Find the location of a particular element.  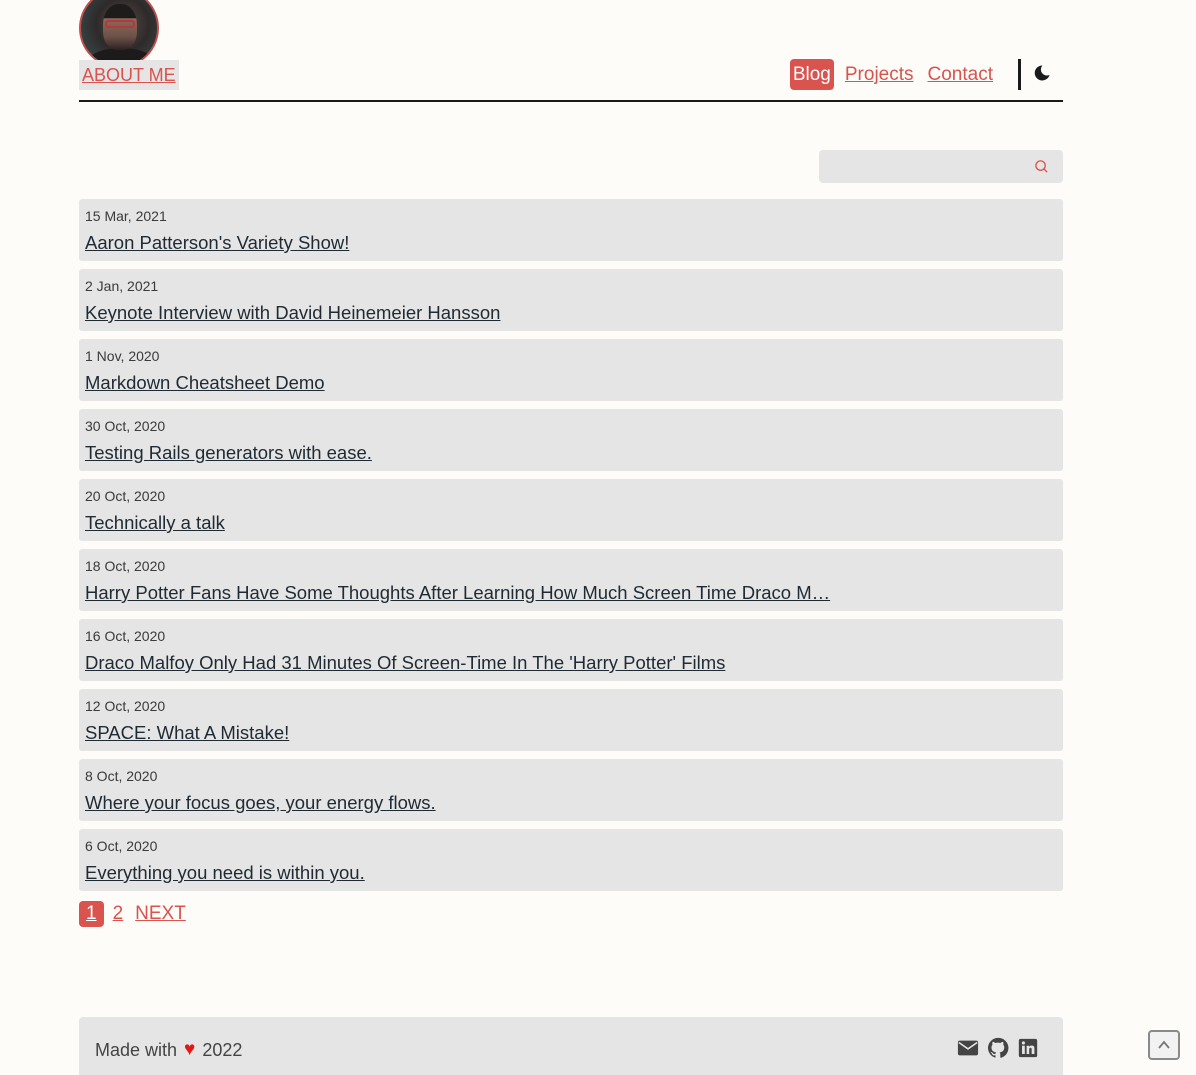

post-date: 15 Mar, 2021 is located at coordinates (126, 216).